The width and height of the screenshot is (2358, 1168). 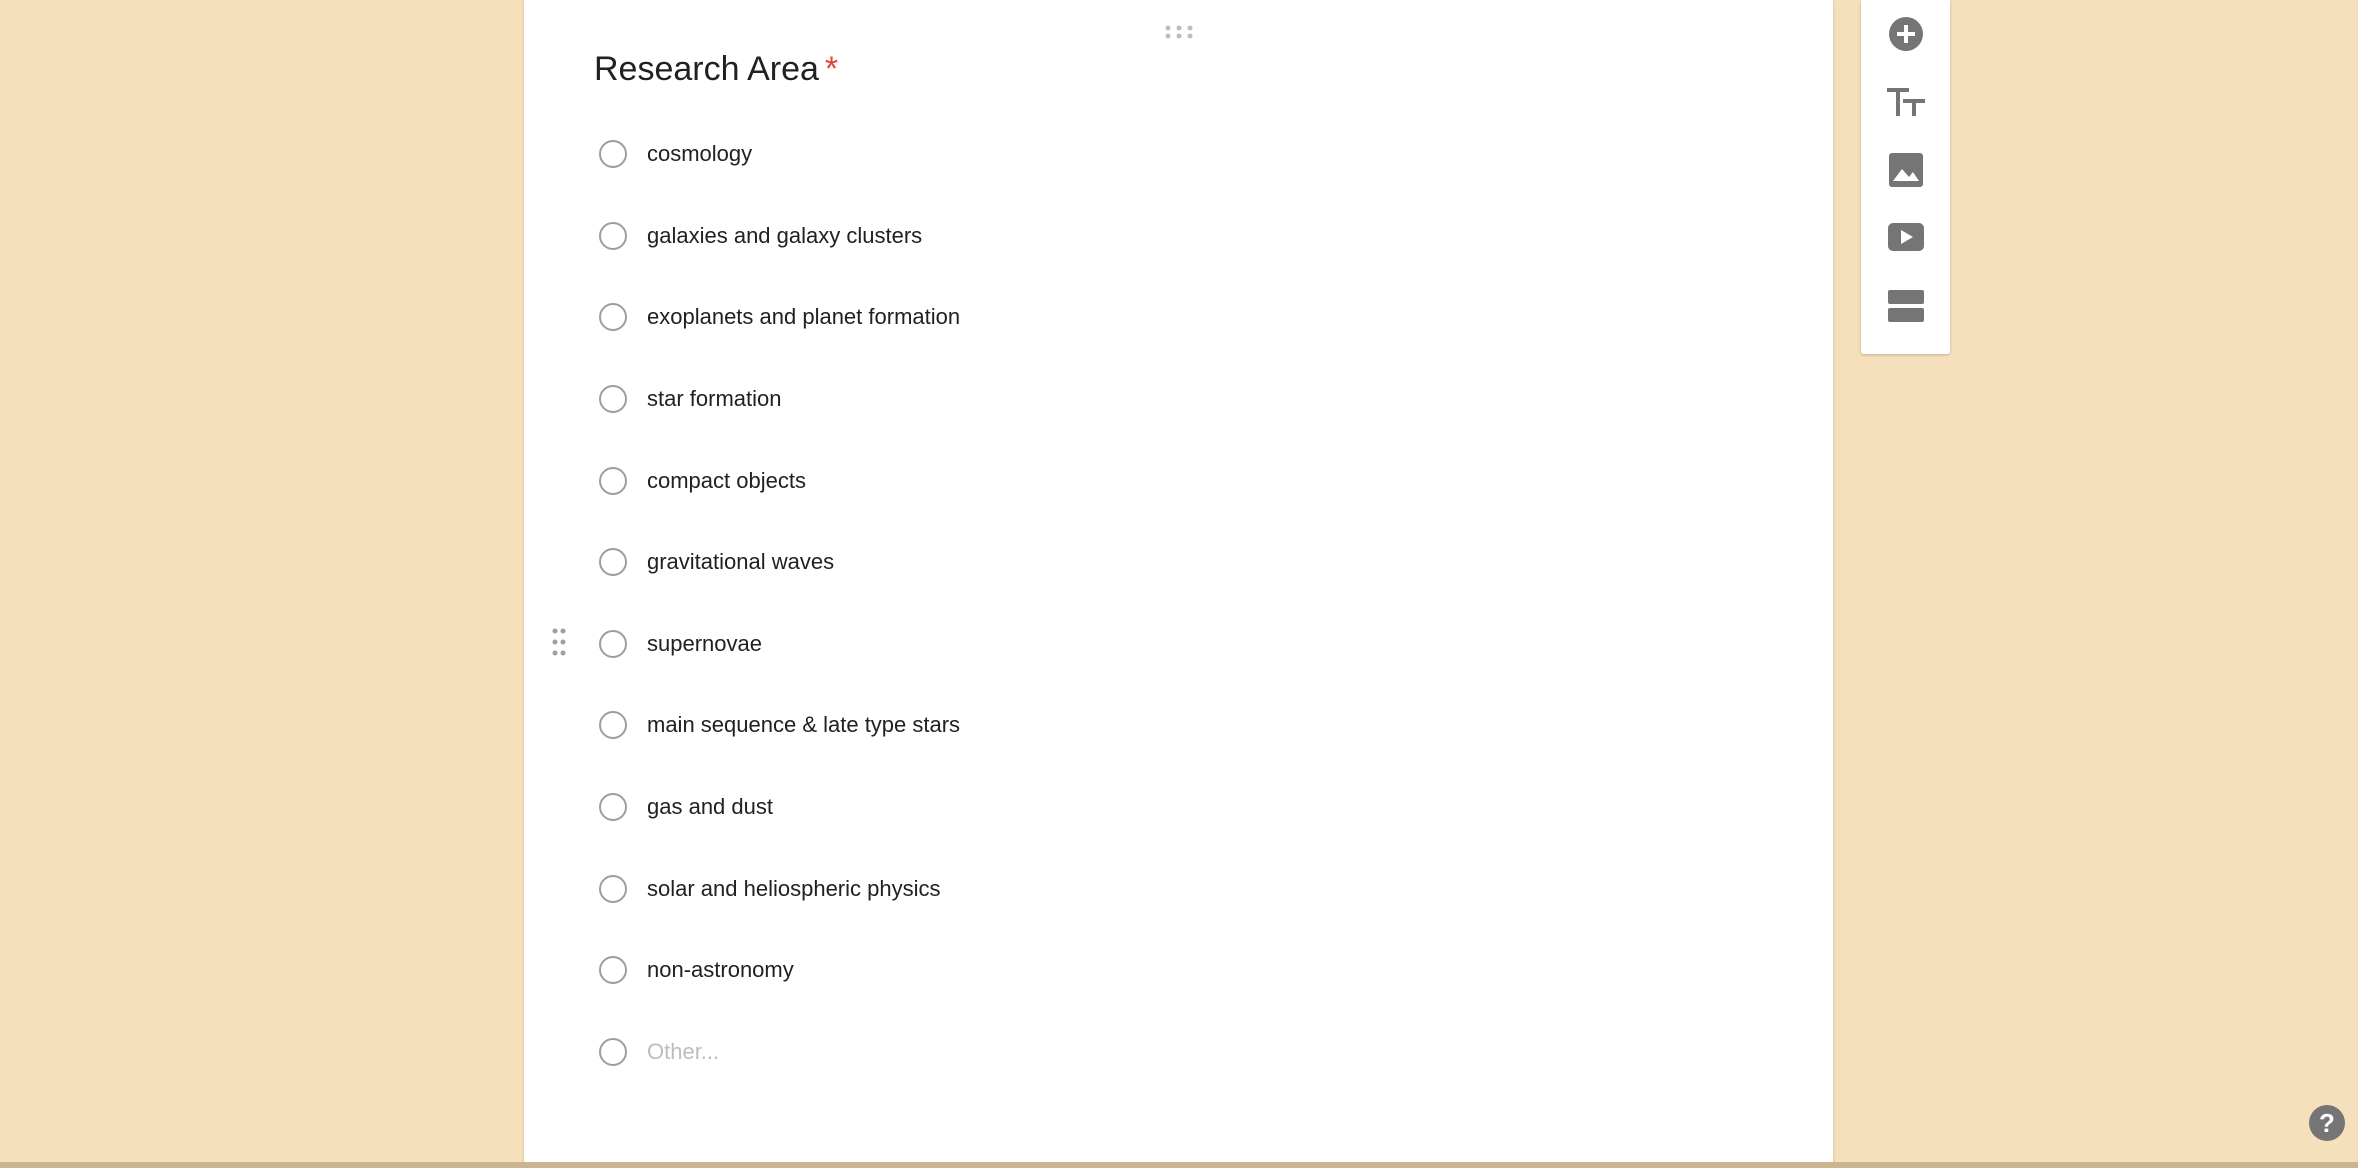 I want to click on option-row: cosmology, so click(x=674, y=154).